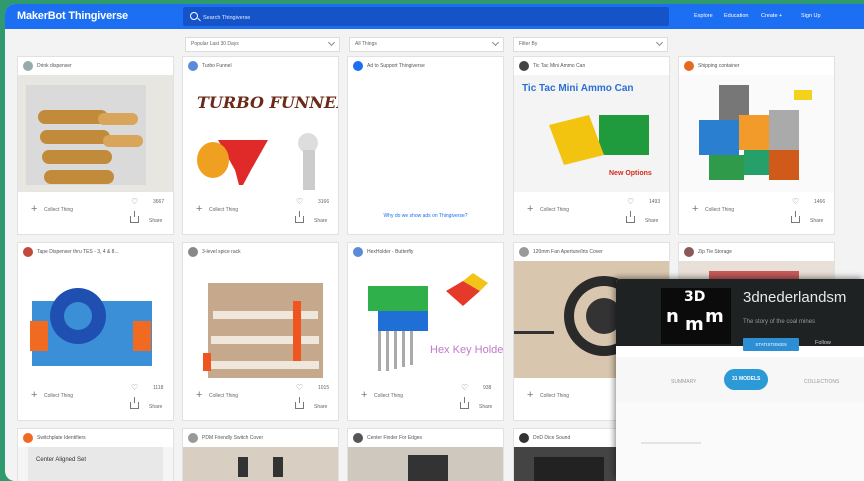  What do you see at coordinates (217, 66) in the screenshot?
I see `card-title: Turbo Funnel` at bounding box center [217, 66].